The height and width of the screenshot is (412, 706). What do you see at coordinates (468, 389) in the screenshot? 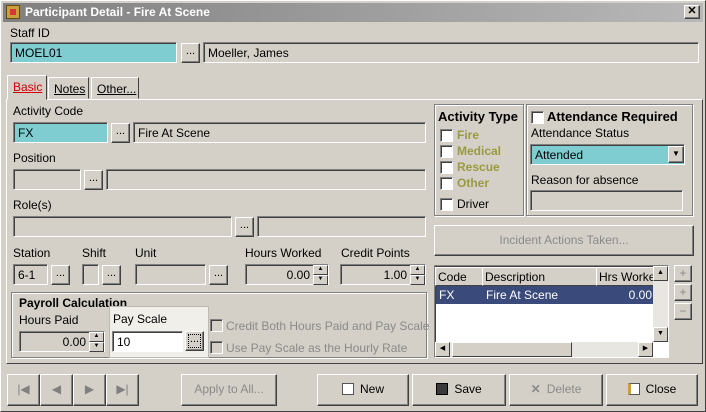
I see `save-button-label: Save` at bounding box center [468, 389].